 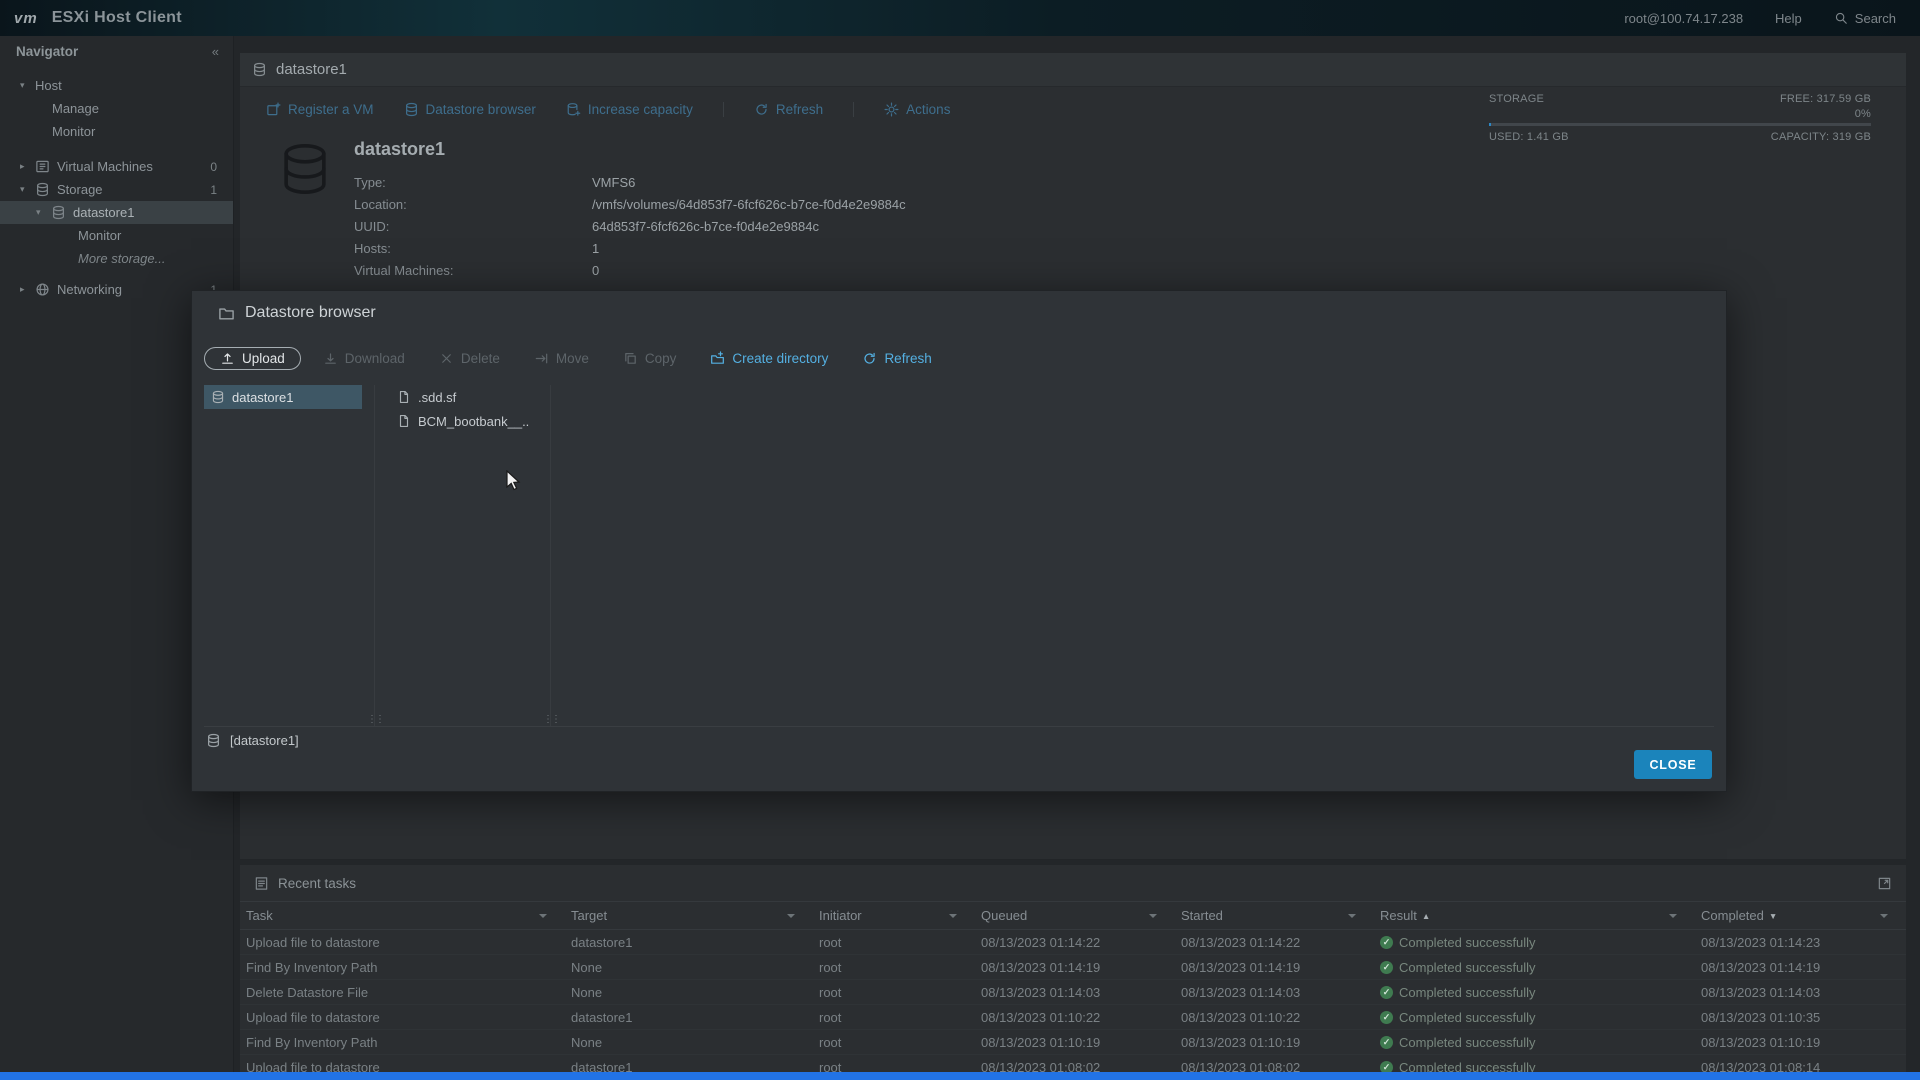 What do you see at coordinates (830, 942) in the screenshot?
I see `cell-initiator: root` at bounding box center [830, 942].